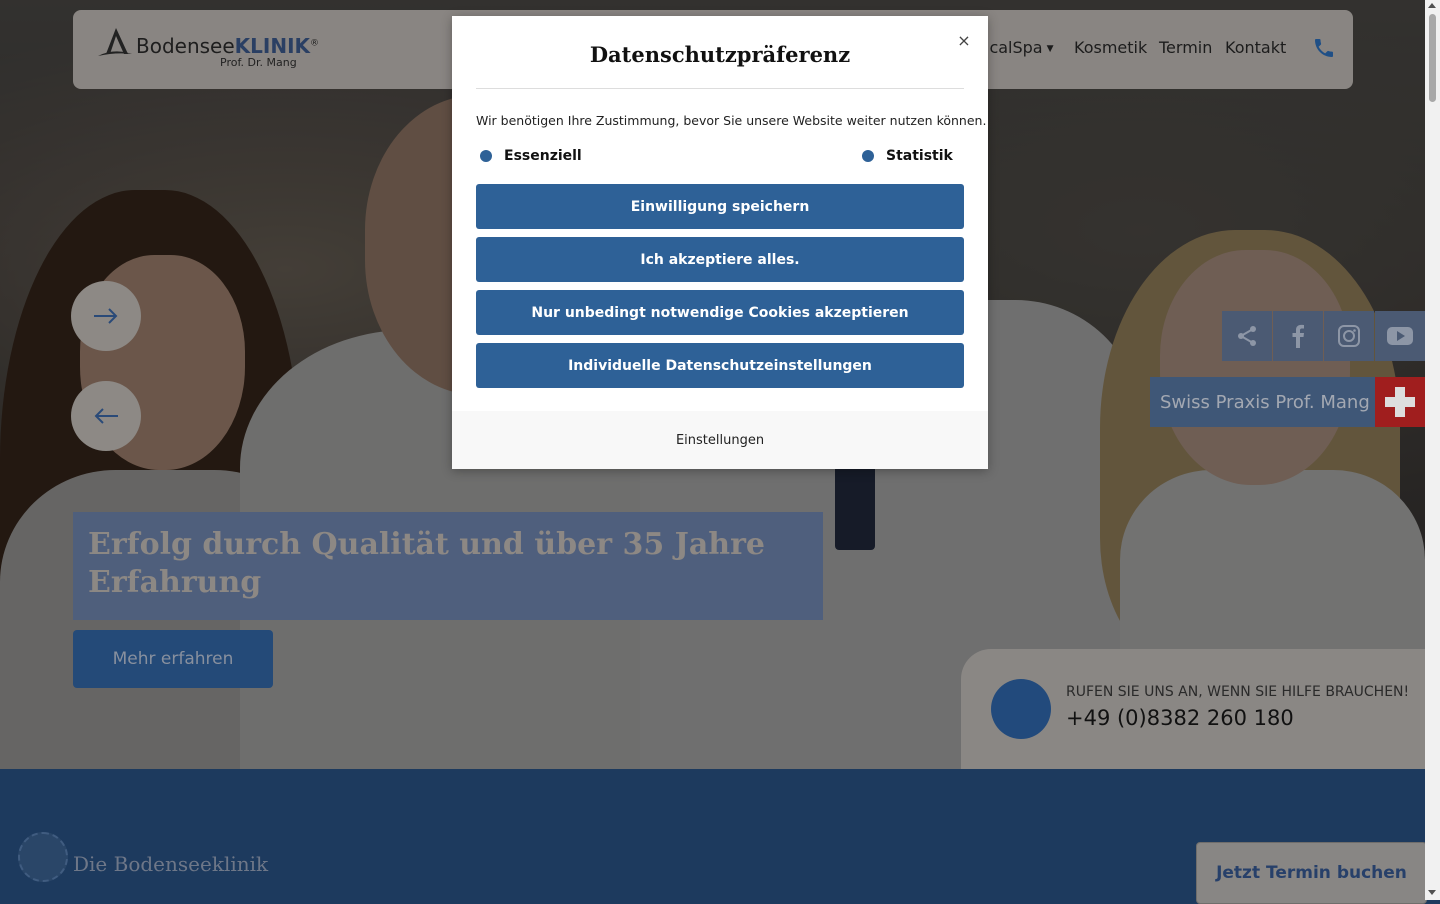 The height and width of the screenshot is (904, 1440). I want to click on page-scrollbar, so click(1432, 450).